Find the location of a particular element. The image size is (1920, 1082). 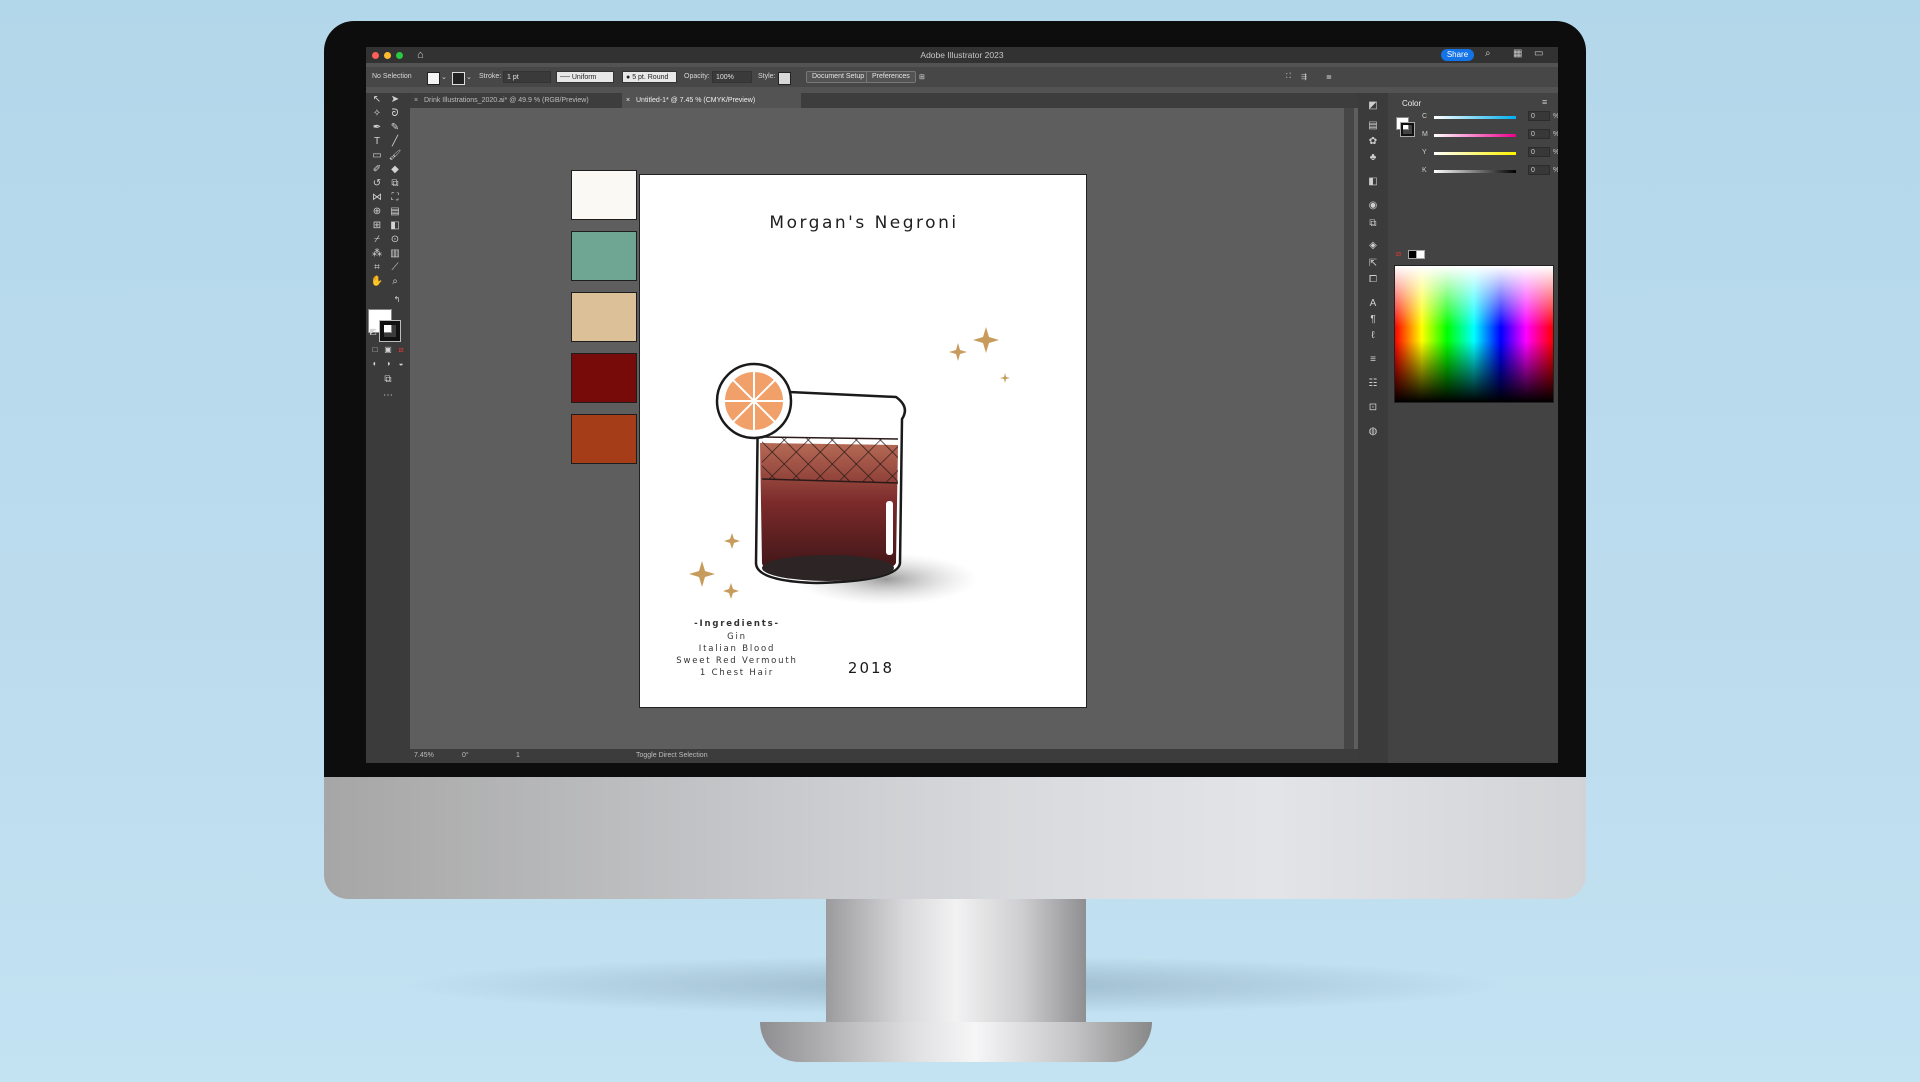

arrange-documents-icon: ▦ is located at coordinates (1517, 53).